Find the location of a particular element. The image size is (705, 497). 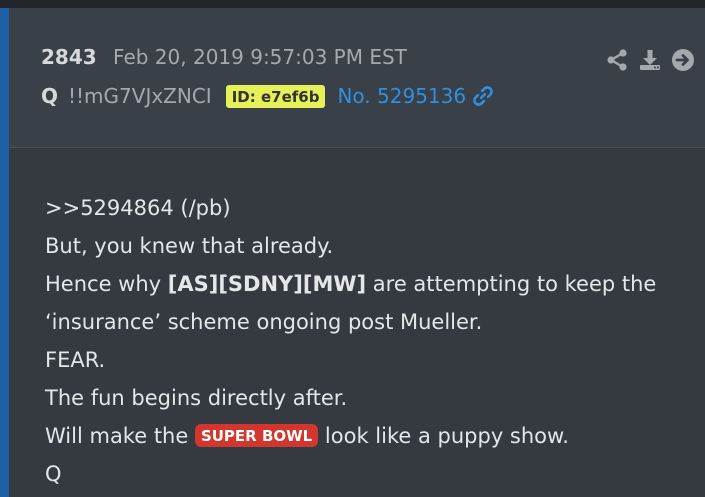

id-badge: ID: e7ef6b is located at coordinates (275, 96).